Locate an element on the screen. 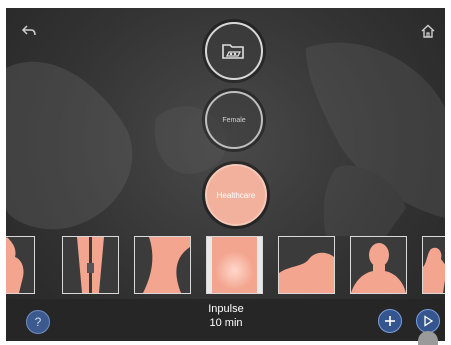 The height and width of the screenshot is (345, 451). folder-category-button is located at coordinates (234, 51).